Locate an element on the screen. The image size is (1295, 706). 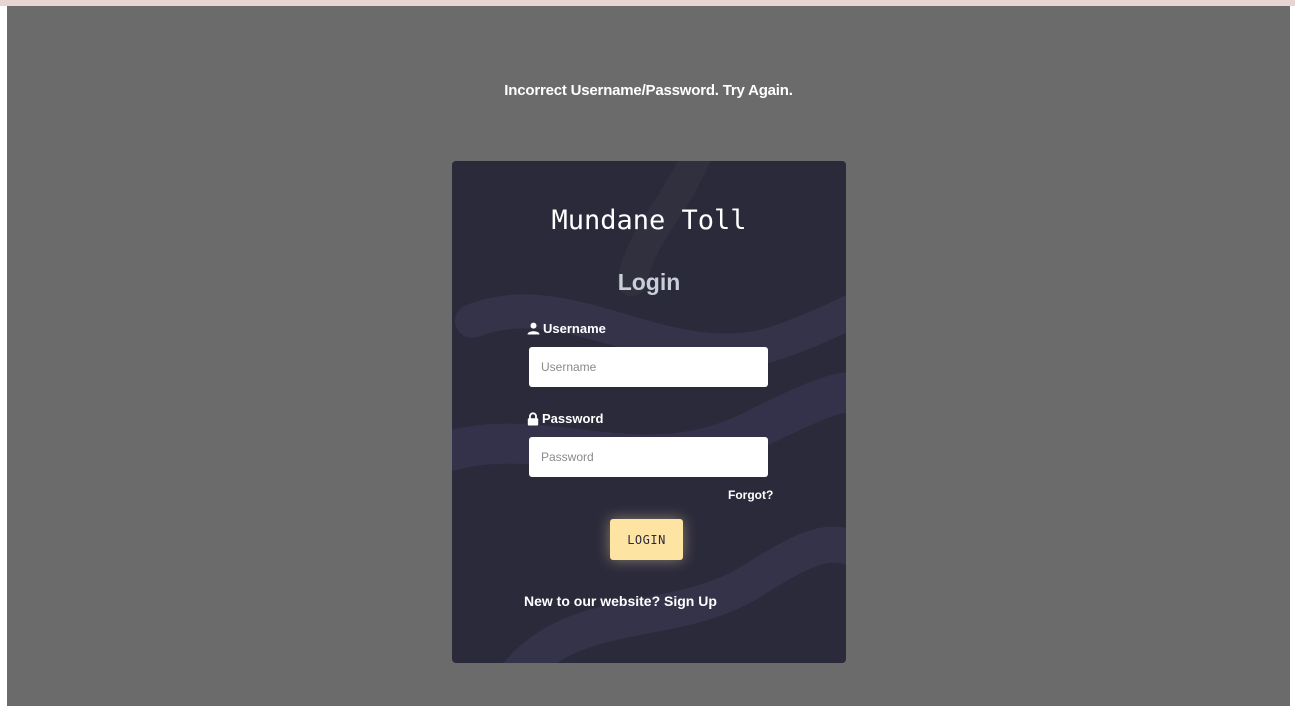
password-input is located at coordinates (648, 457).